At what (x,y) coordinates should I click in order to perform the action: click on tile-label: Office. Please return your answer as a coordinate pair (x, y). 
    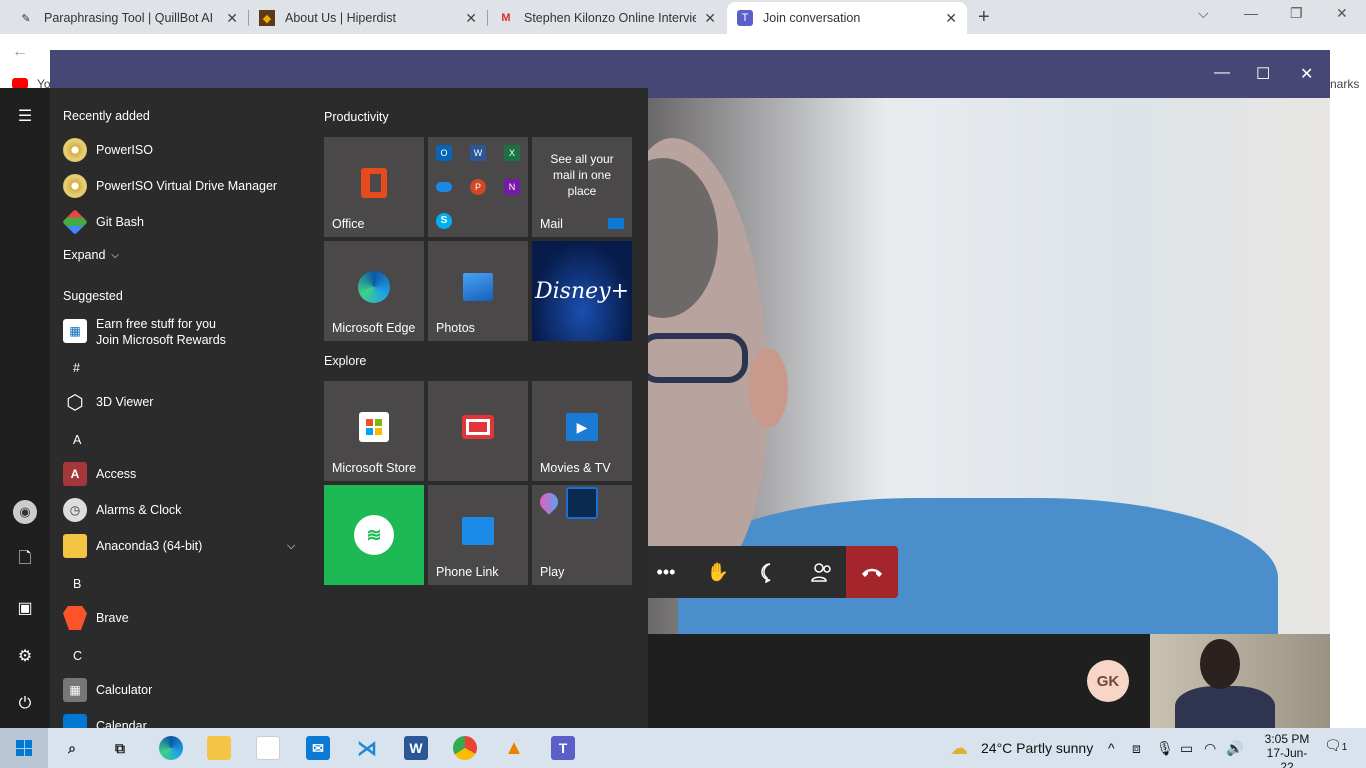
    Looking at the image, I should click on (348, 224).